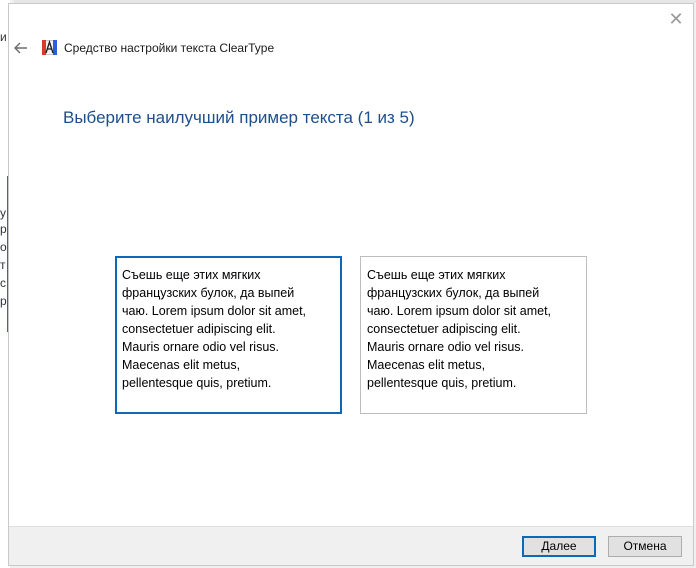 This screenshot has height=568, width=696. I want to click on background-text: т, so click(3, 265).